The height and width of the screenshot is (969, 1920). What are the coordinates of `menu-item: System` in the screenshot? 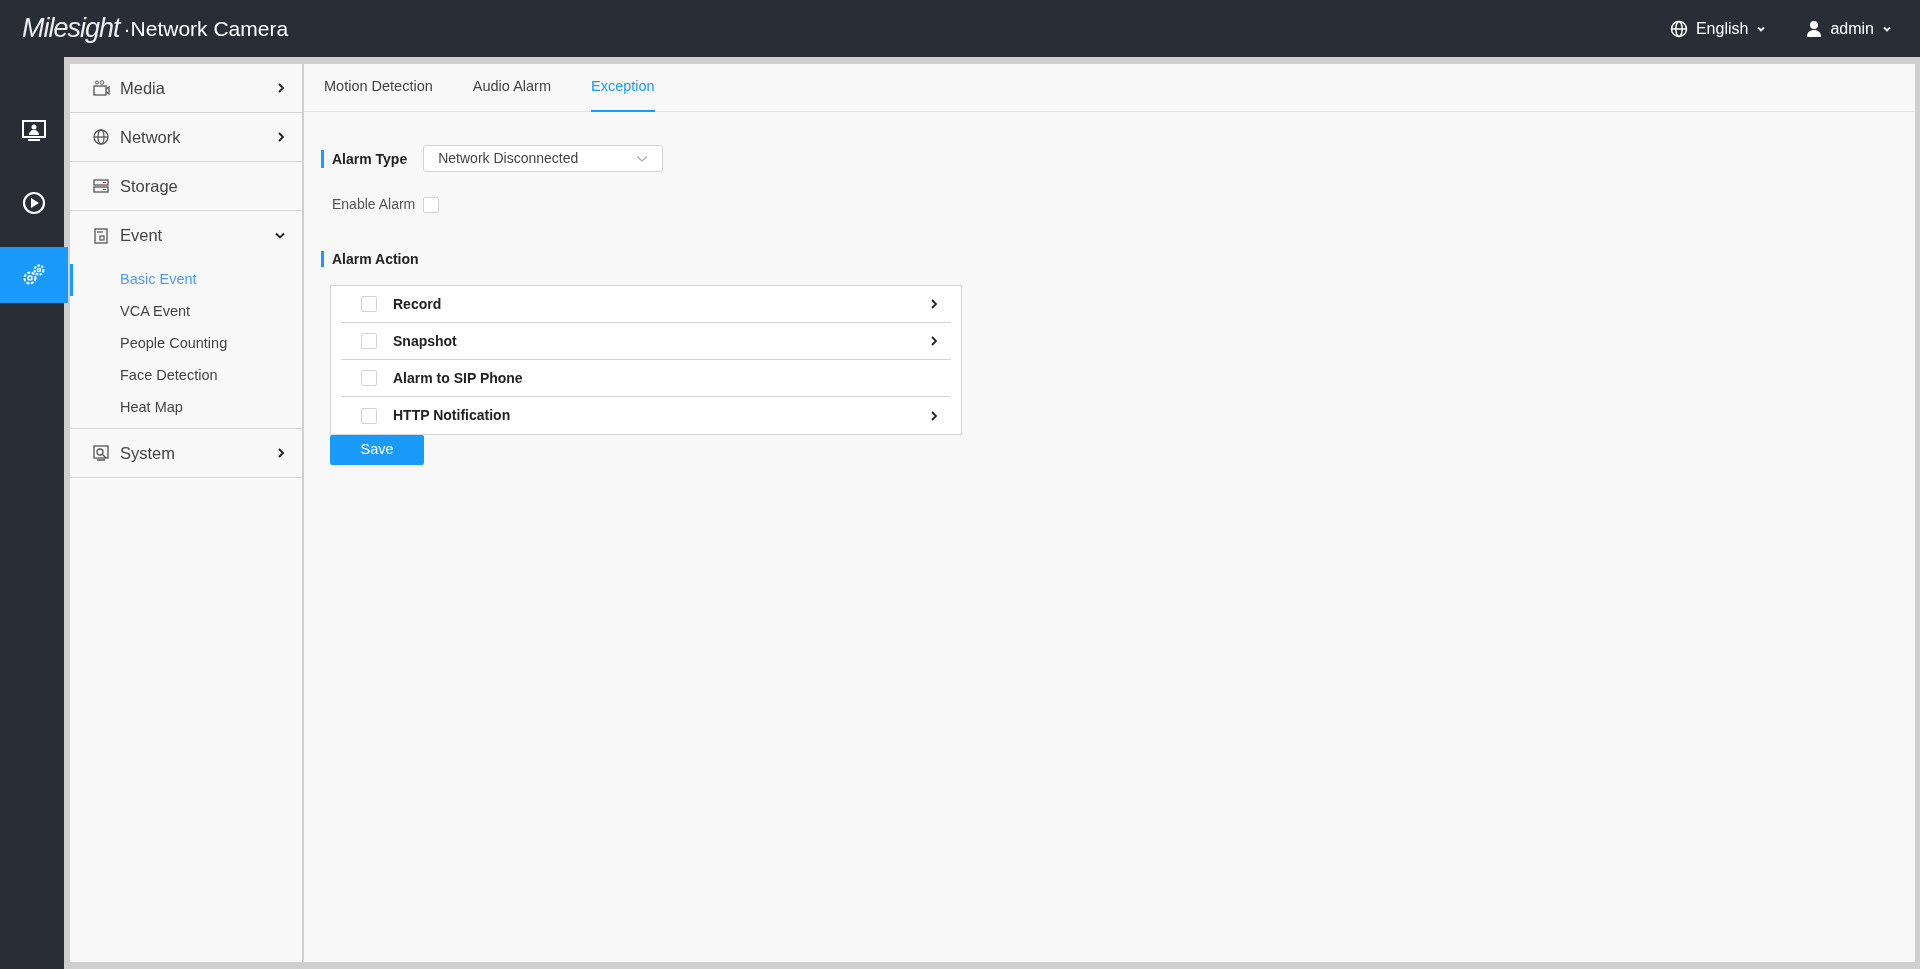 It's located at (186, 453).